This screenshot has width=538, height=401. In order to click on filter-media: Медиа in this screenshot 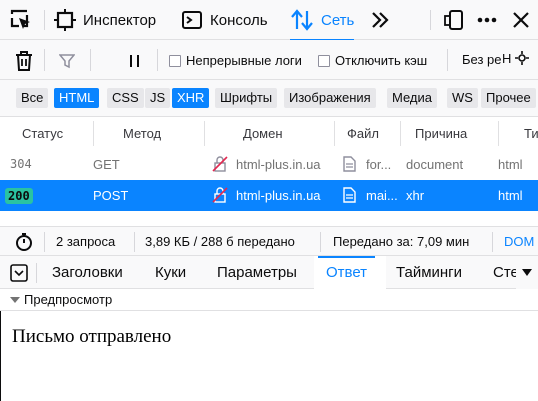, I will do `click(412, 98)`.